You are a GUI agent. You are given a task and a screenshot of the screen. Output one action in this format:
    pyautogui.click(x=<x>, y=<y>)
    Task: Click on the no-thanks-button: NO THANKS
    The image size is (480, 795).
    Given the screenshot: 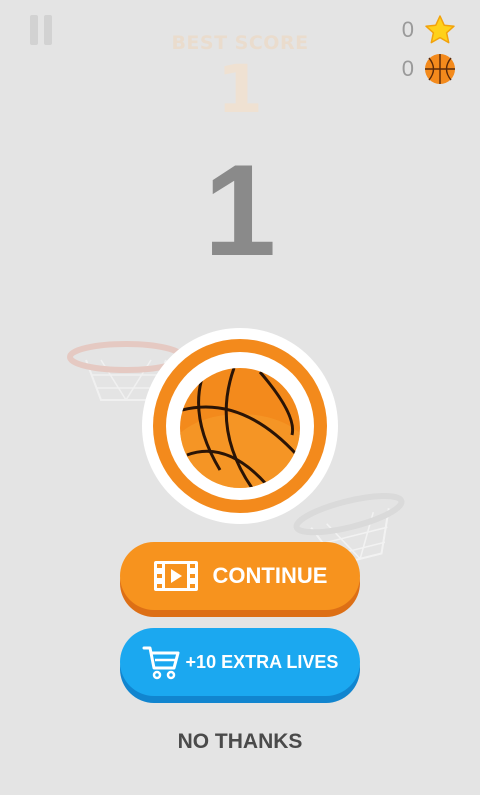 What is the action you would take?
    pyautogui.click(x=240, y=742)
    